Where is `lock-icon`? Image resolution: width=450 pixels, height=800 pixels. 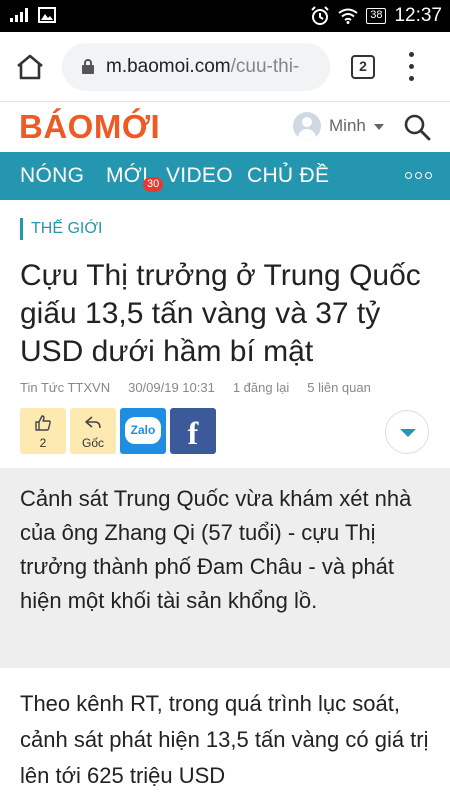 lock-icon is located at coordinates (88, 66).